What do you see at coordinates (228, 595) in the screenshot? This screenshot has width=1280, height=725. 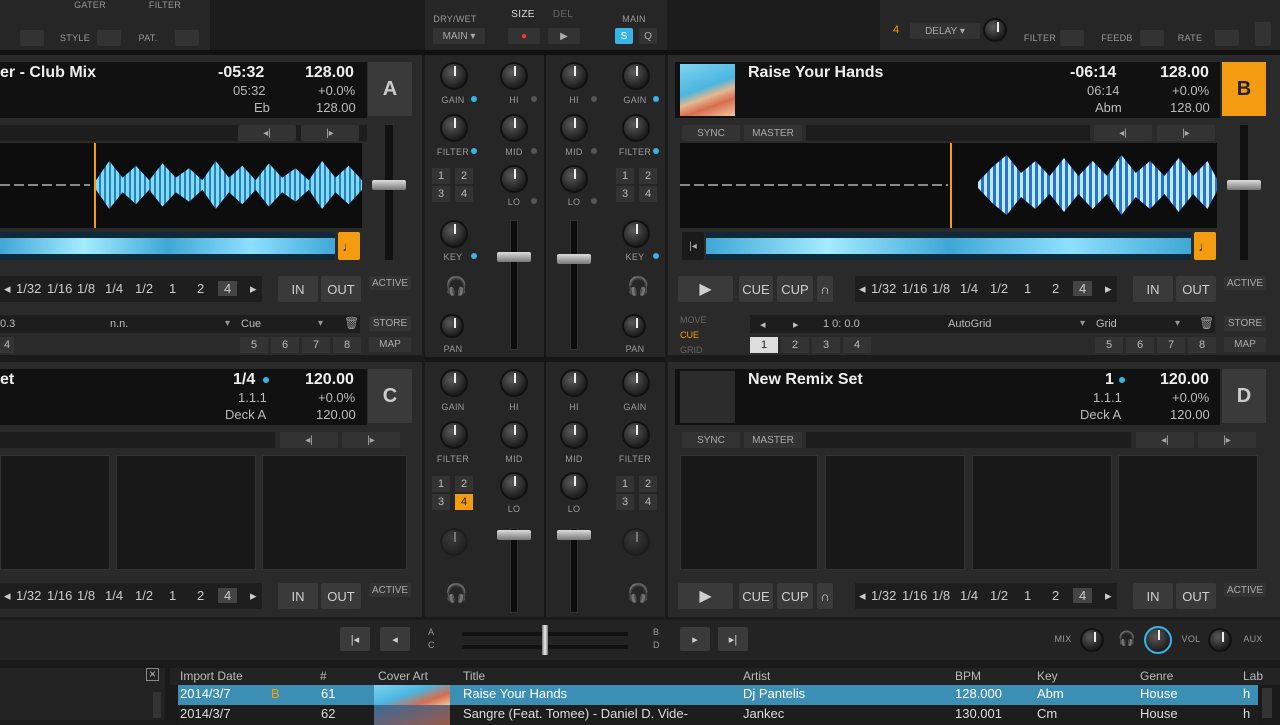 I see `deck-c-loop-4: 4` at bounding box center [228, 595].